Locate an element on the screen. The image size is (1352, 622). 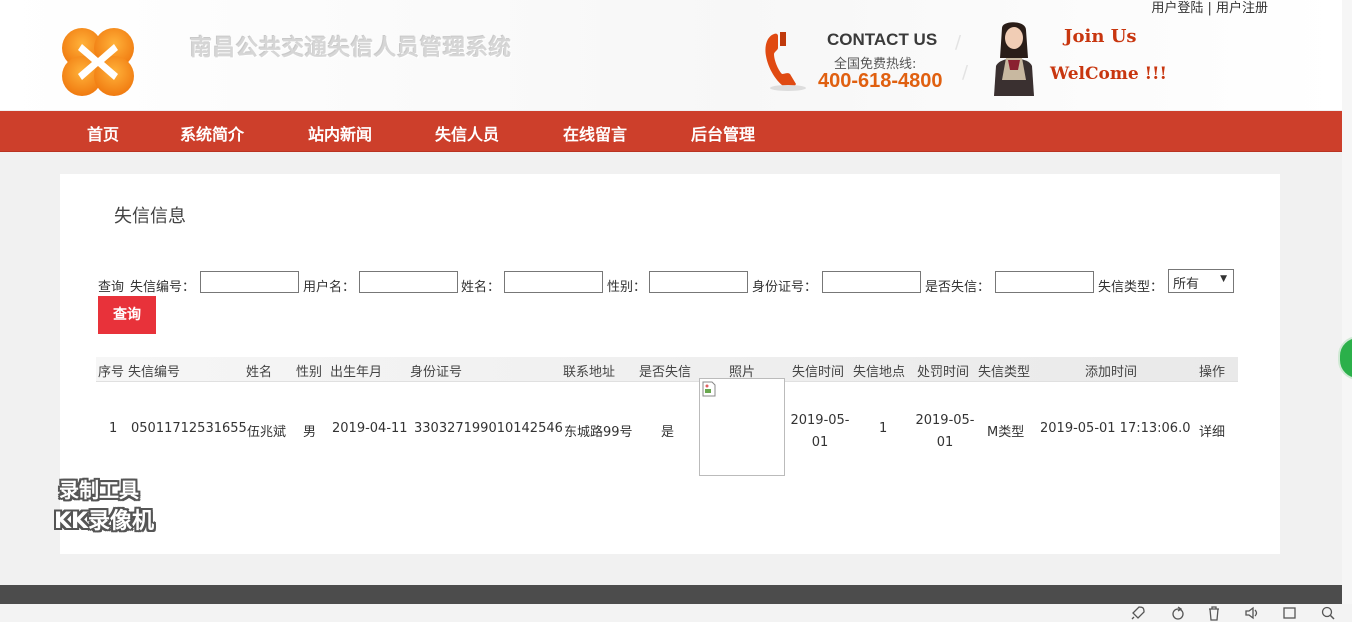
type-selected-value: 所有 is located at coordinates (1186, 284).